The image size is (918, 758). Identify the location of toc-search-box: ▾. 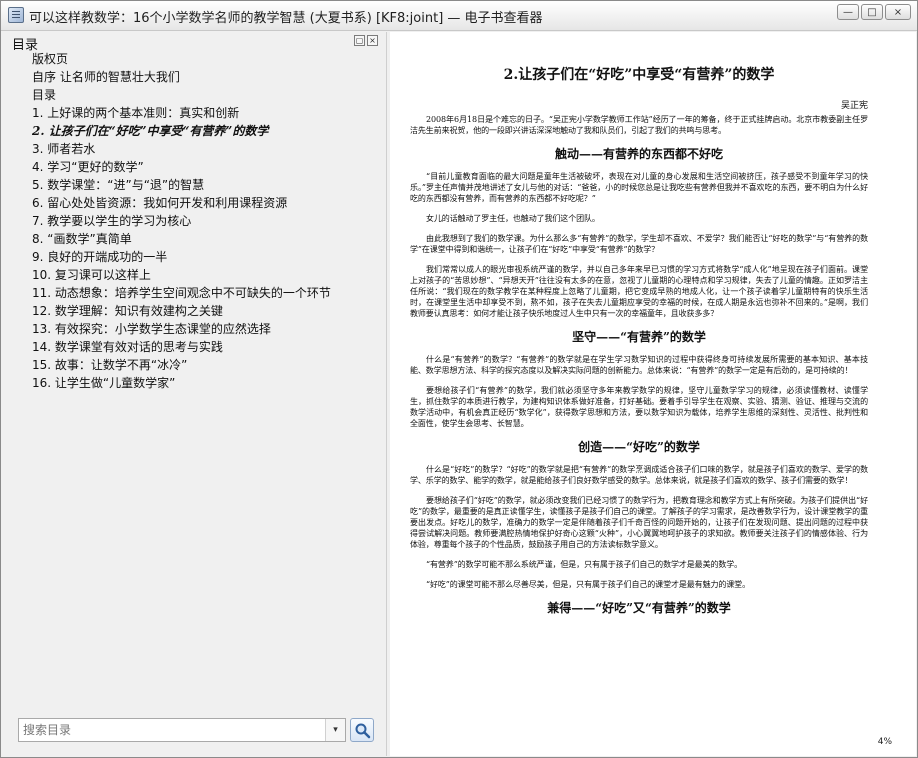
(182, 730).